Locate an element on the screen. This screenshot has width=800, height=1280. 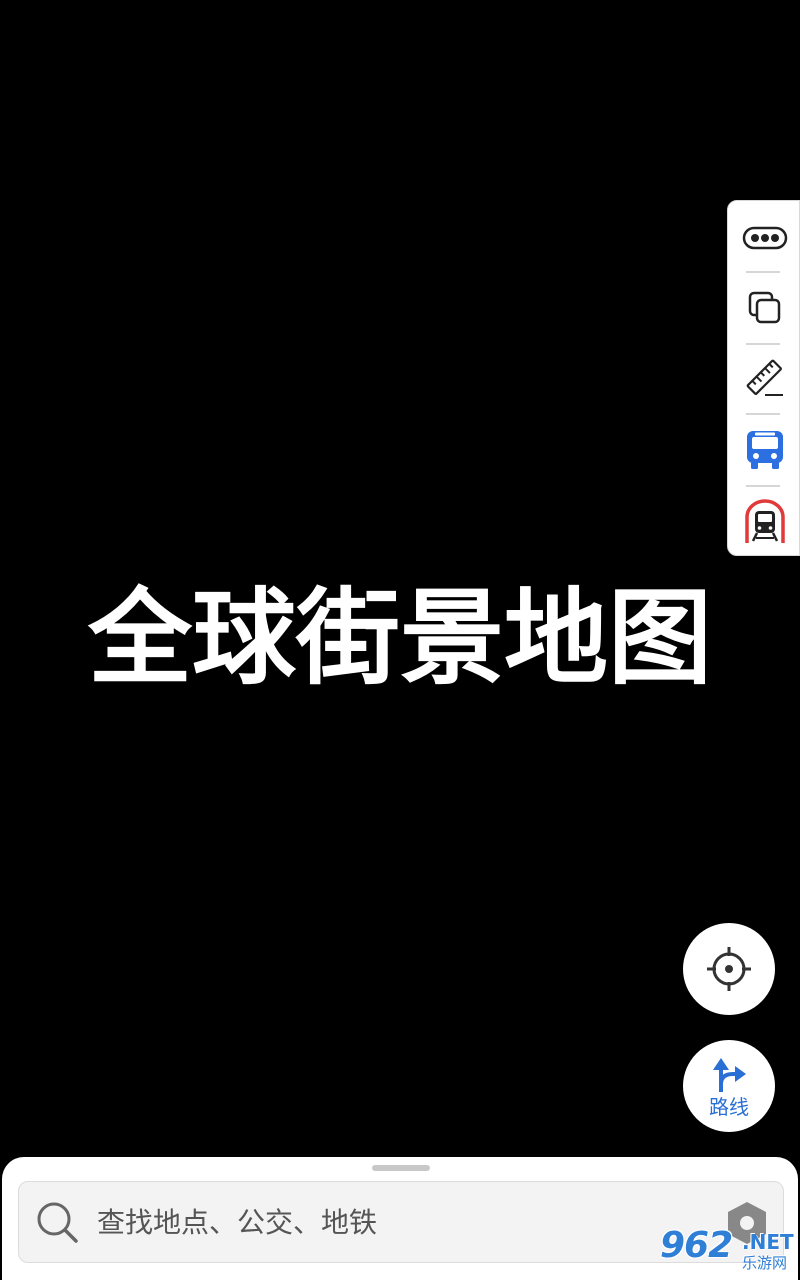
watermark-sub: 乐游网 is located at coordinates (765, 1263).